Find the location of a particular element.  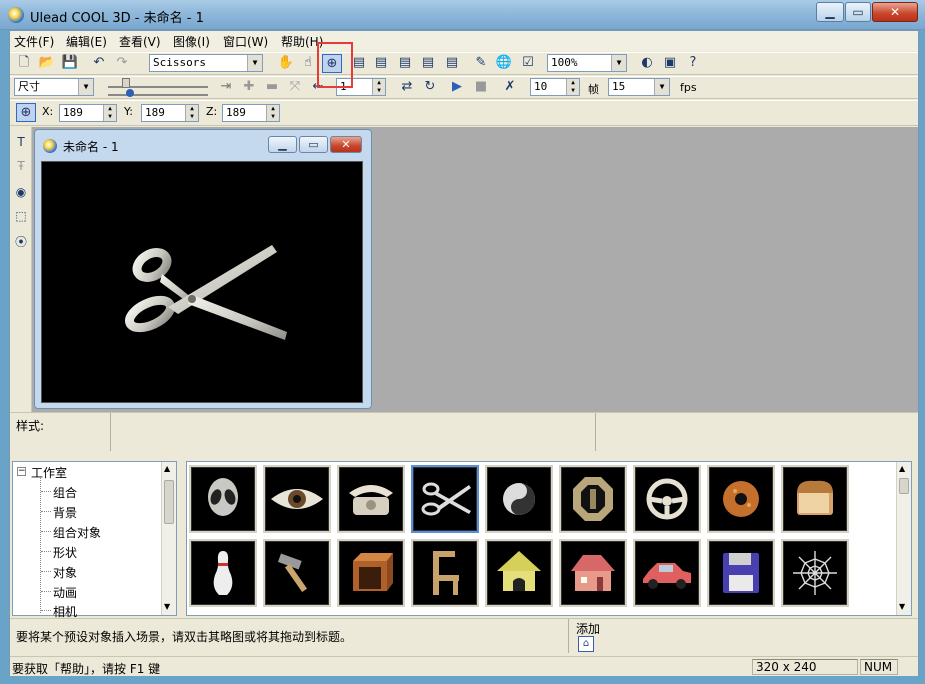

texture-icon: ▣ is located at coordinates (670, 63).